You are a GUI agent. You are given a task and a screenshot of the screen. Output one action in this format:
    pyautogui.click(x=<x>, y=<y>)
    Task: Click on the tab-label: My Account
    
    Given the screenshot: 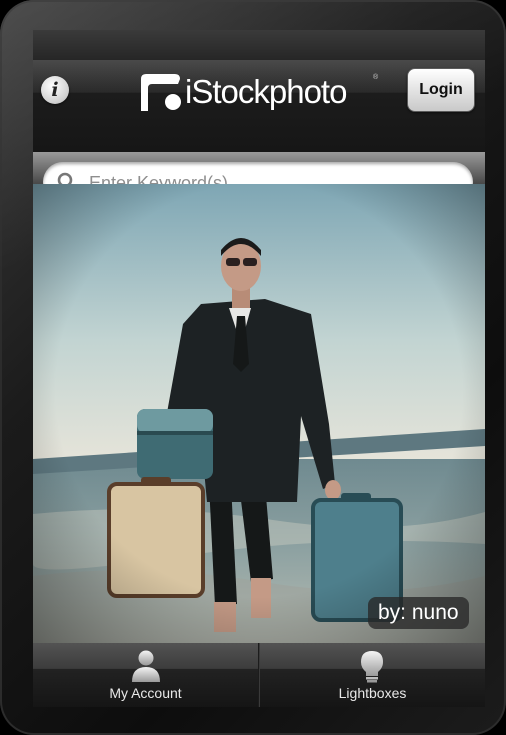 What is the action you would take?
    pyautogui.click(x=145, y=693)
    